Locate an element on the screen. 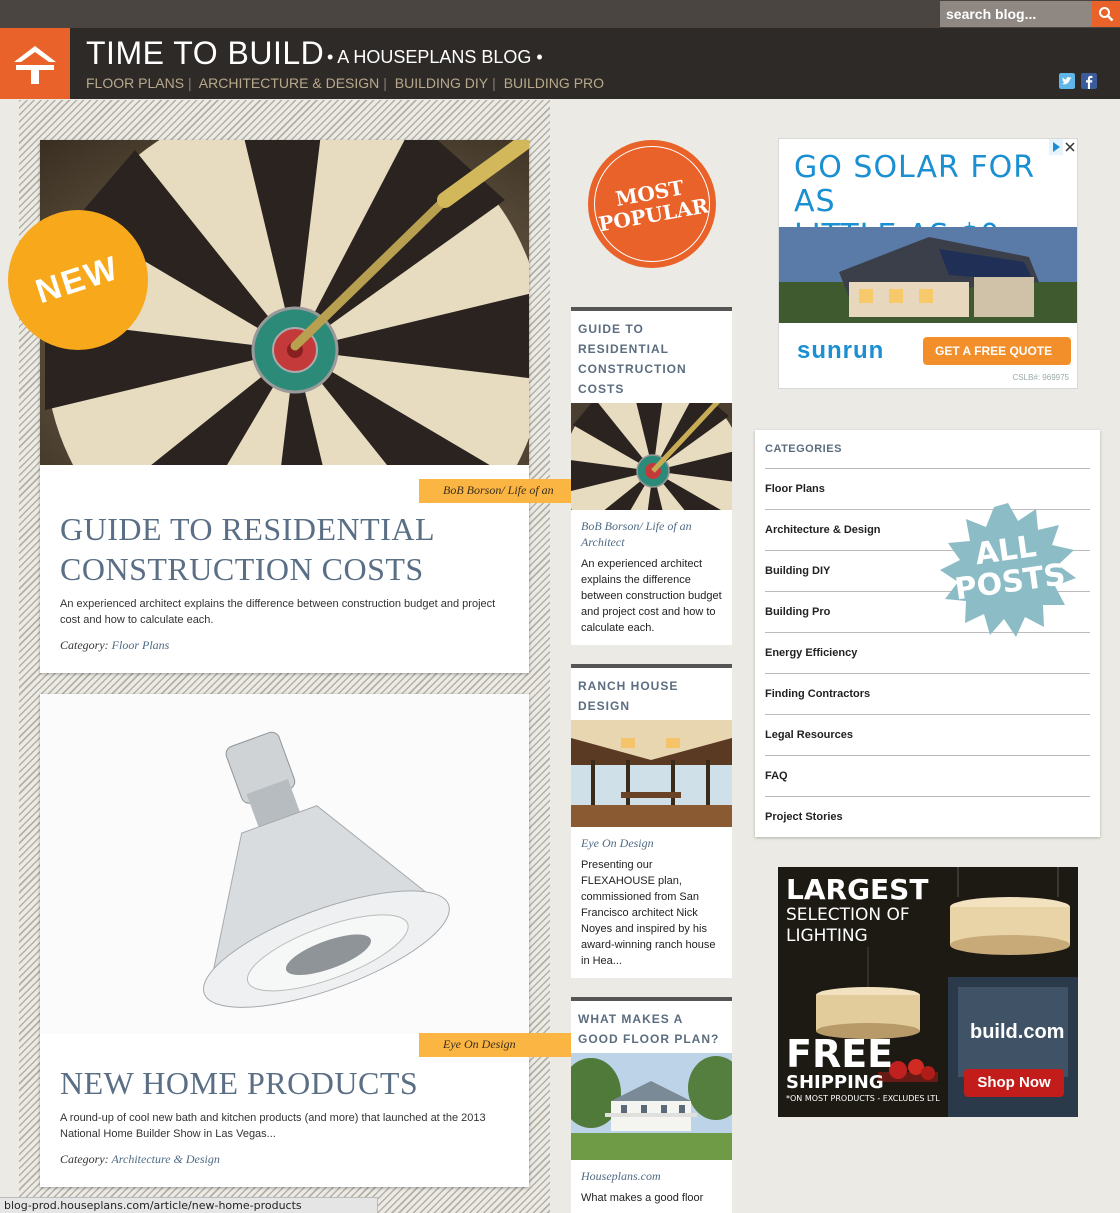 The width and height of the screenshot is (1120, 1213). article-category: Category: Floor Plans is located at coordinates (114, 645).